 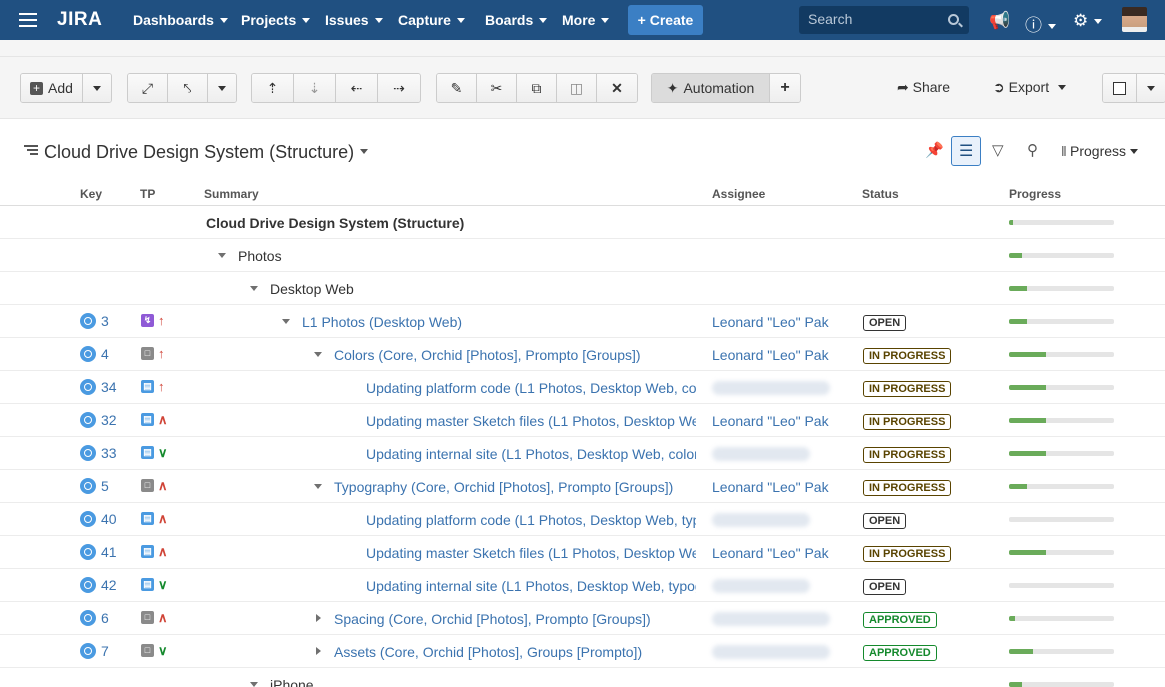 I want to click on issue-key: 41, so click(x=98, y=552).